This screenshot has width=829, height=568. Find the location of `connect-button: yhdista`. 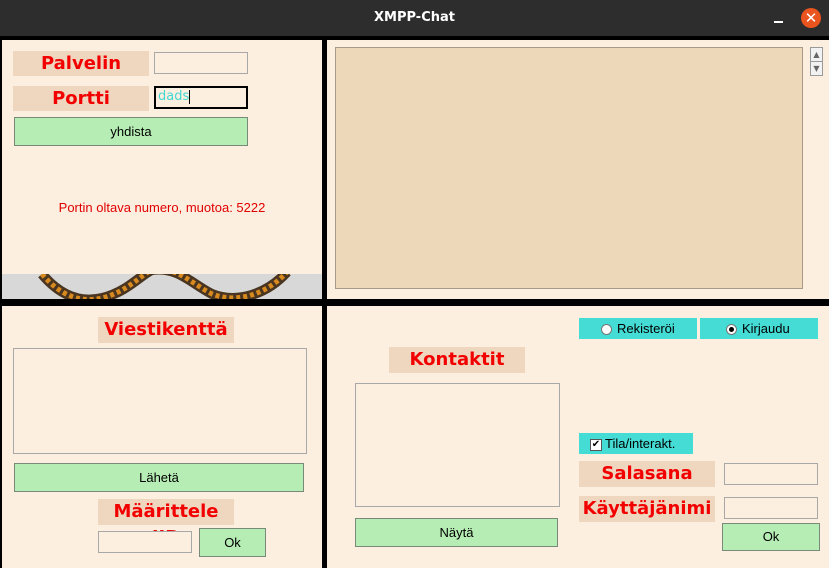

connect-button: yhdista is located at coordinates (131, 131).